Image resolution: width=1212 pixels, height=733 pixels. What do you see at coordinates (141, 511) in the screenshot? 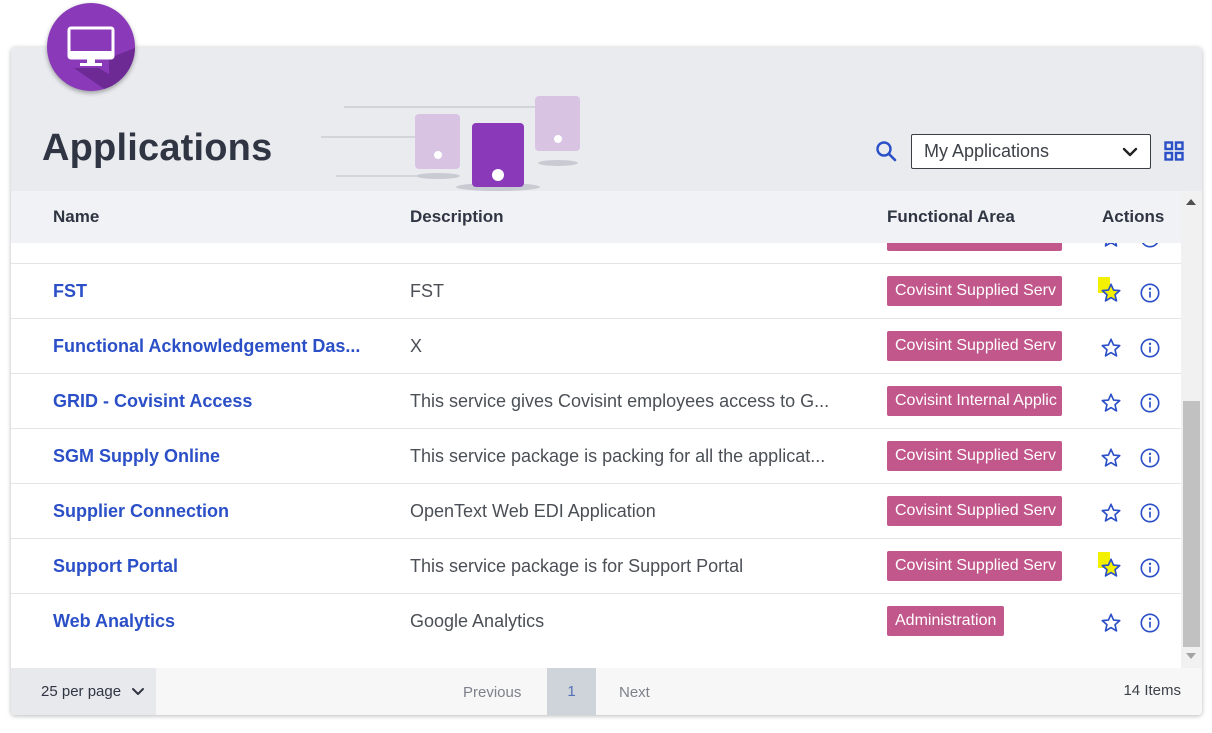
I see `application-name-link: Supplier Connection` at bounding box center [141, 511].